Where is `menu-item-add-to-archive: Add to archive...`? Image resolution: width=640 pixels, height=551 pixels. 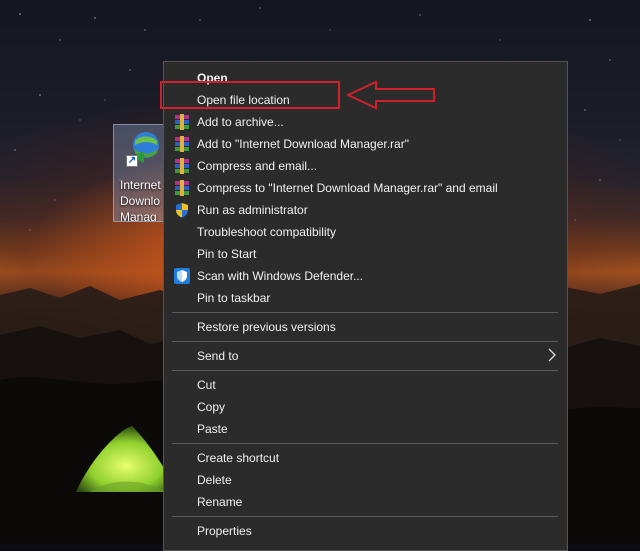 menu-item-add-to-archive: Add to archive... is located at coordinates (365, 122).